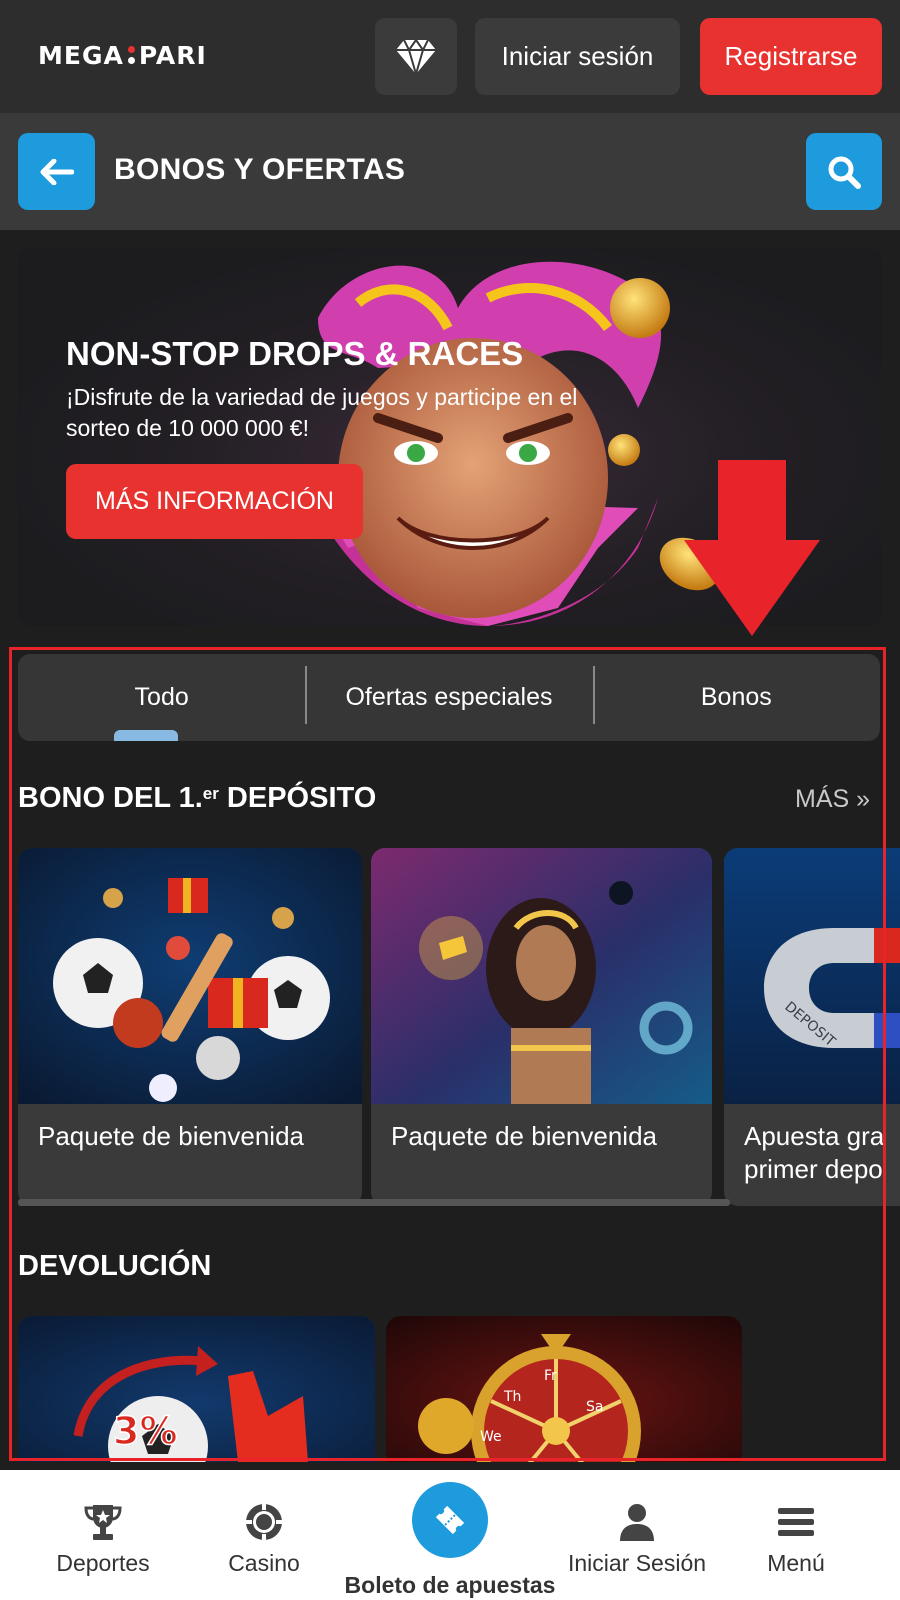 Image resolution: width=900 pixels, height=1600 pixels. I want to click on register-button: Registrarse, so click(791, 56).